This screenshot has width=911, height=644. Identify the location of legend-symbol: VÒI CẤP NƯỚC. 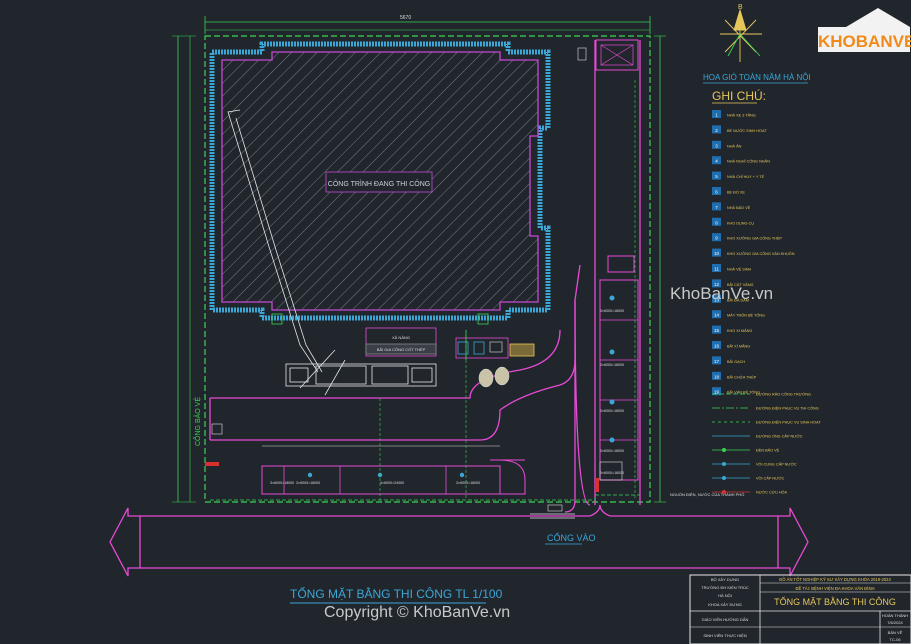
(748, 478).